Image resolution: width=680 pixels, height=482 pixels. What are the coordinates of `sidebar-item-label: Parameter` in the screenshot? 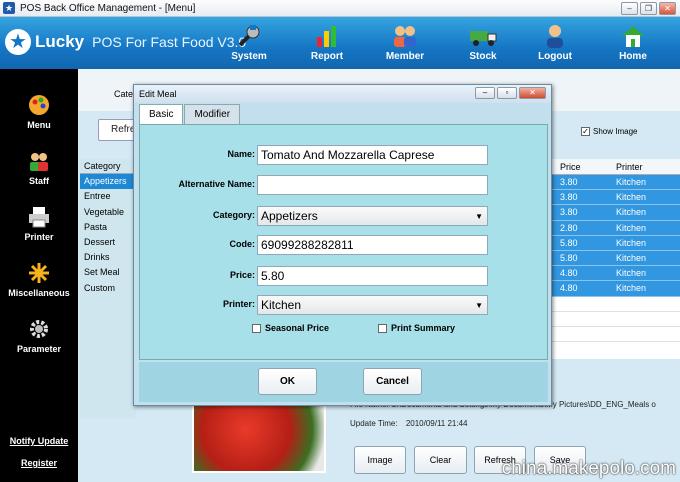 It's located at (39, 349).